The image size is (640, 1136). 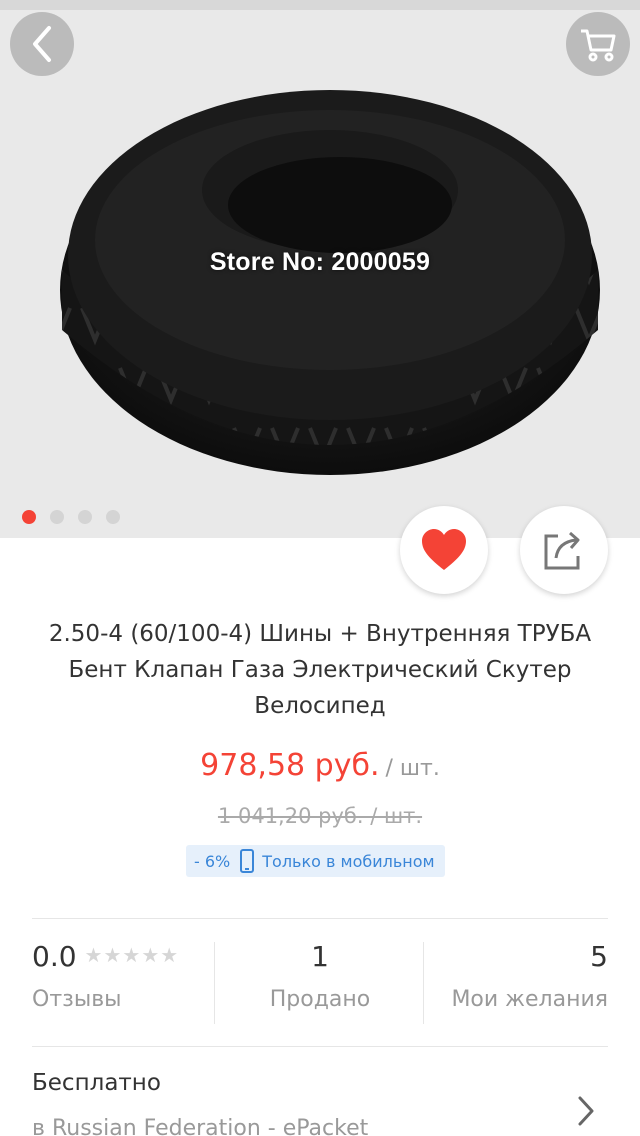 I want to click on reviews-label: Отзывы, so click(x=77, y=999).